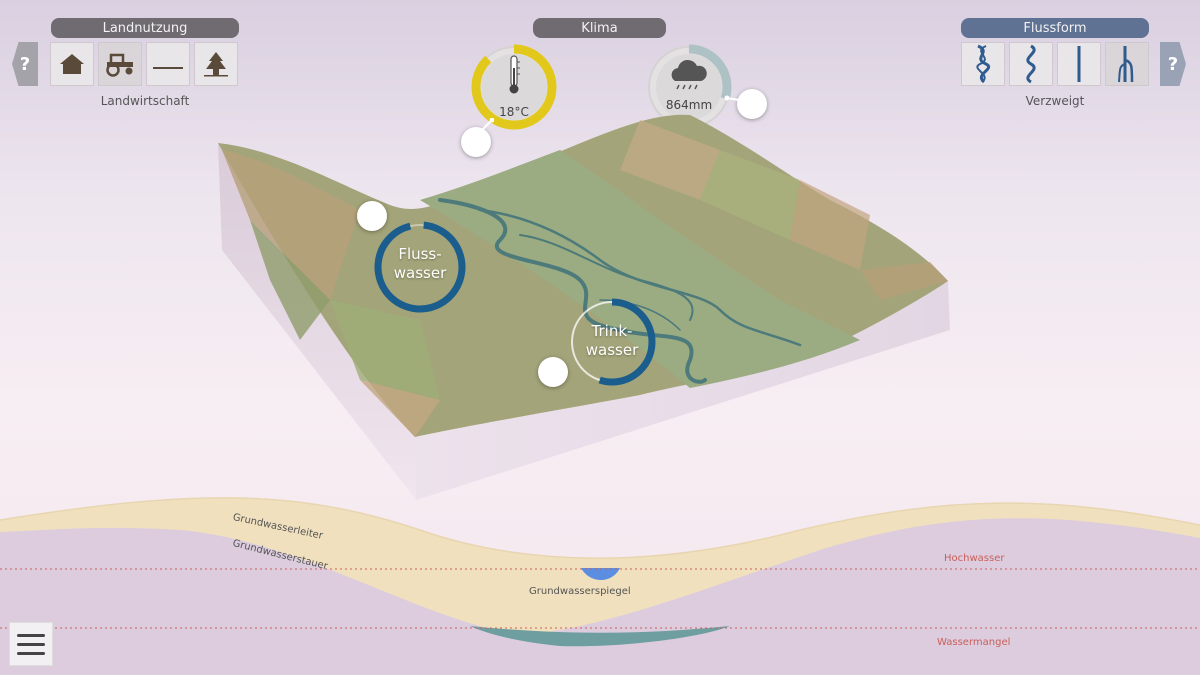 This screenshot has width=1200, height=675. What do you see at coordinates (974, 558) in the screenshot?
I see `flood-level-label: Hochwasser` at bounding box center [974, 558].